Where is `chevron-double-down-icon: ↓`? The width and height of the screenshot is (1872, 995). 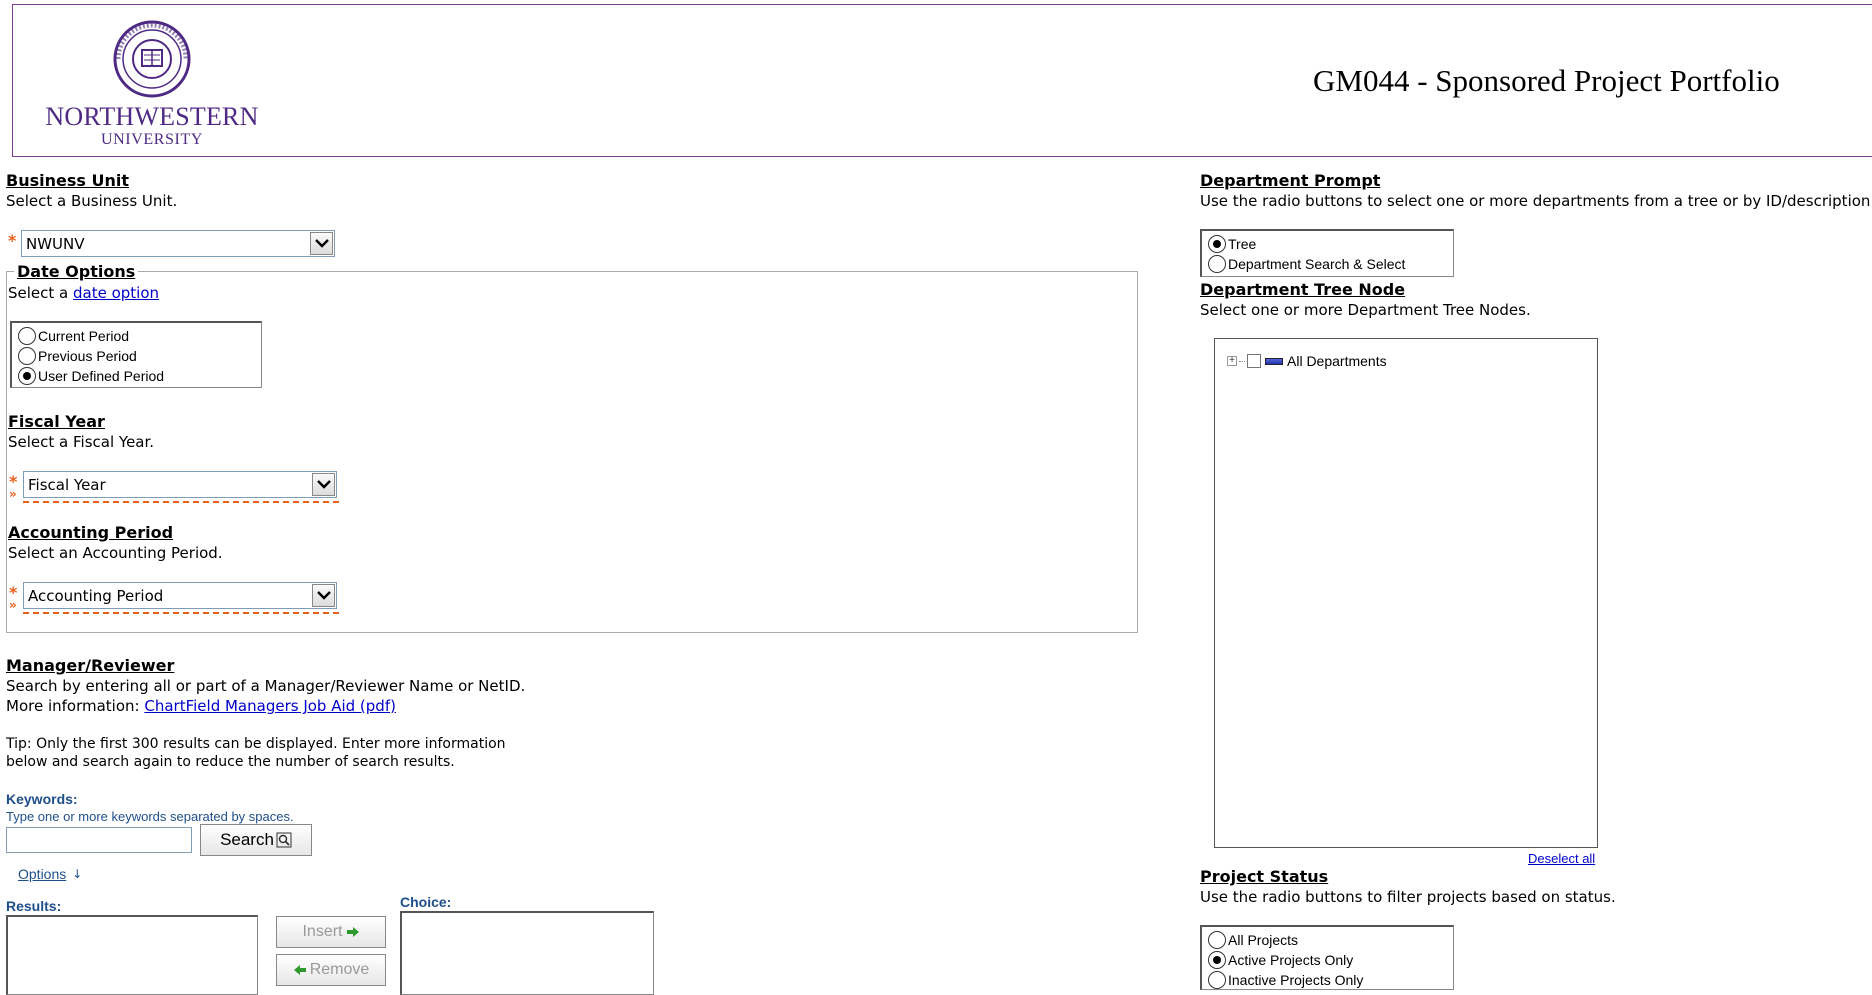
chevron-double-down-icon: ↓ is located at coordinates (77, 874).